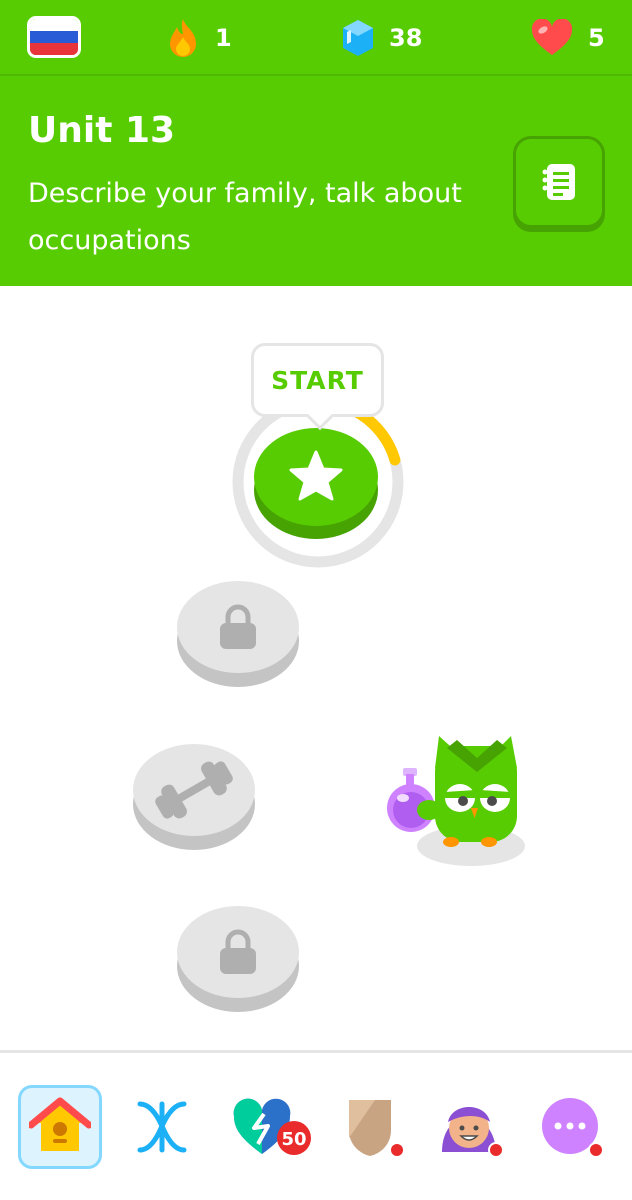 This screenshot has width=632, height=1200. What do you see at coordinates (316, 1126) in the screenshot?
I see `bottom-nav: 50` at bounding box center [316, 1126].